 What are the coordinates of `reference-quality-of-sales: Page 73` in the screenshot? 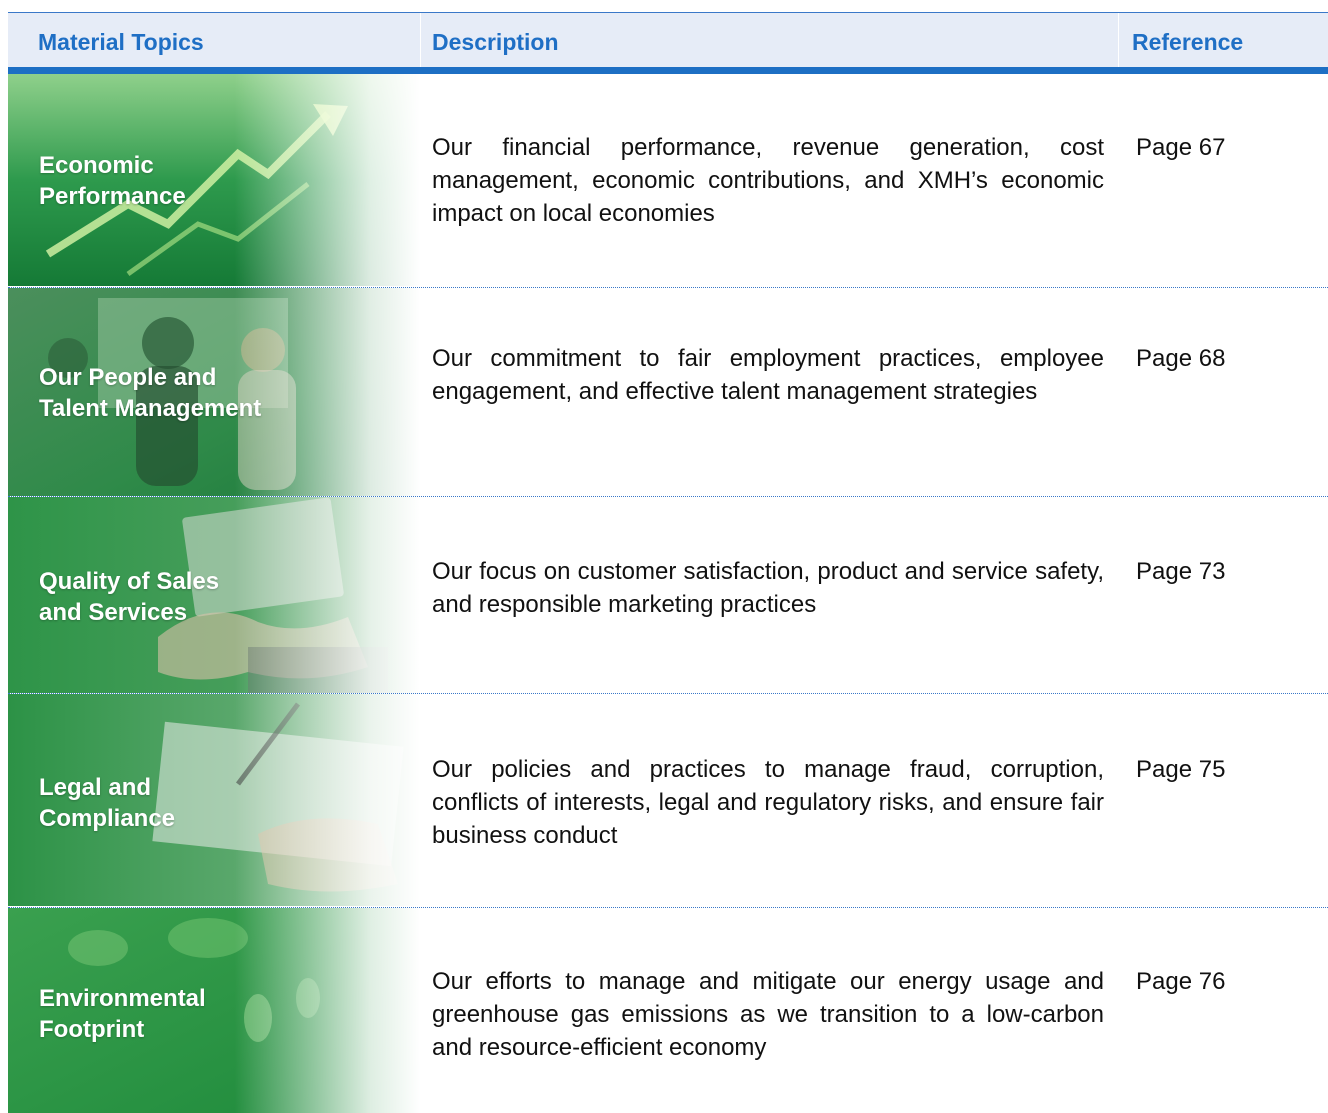 It's located at (1181, 571).